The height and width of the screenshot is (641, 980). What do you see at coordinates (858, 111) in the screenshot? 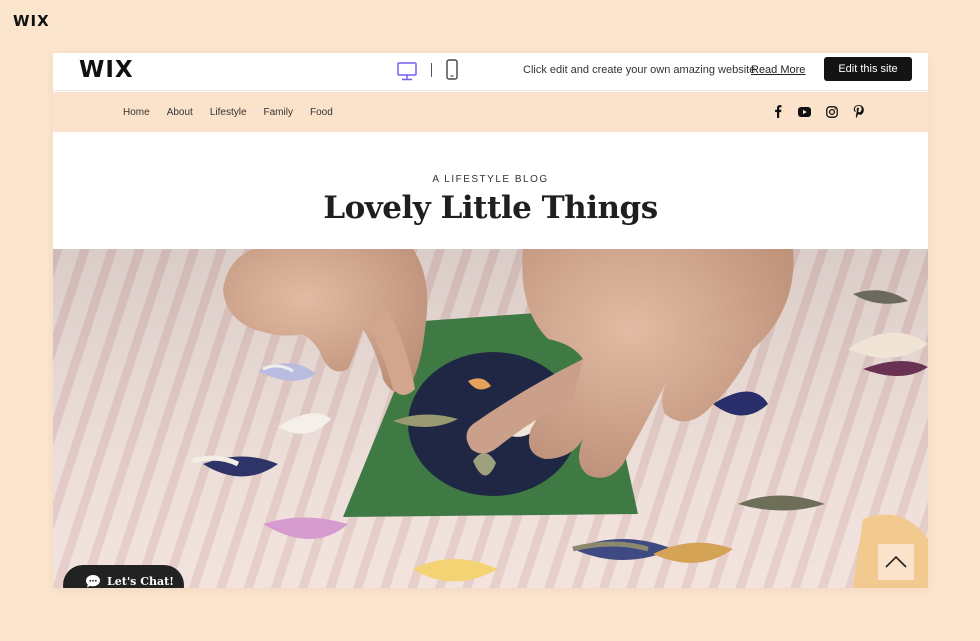
I see `pinterest-icon` at bounding box center [858, 111].